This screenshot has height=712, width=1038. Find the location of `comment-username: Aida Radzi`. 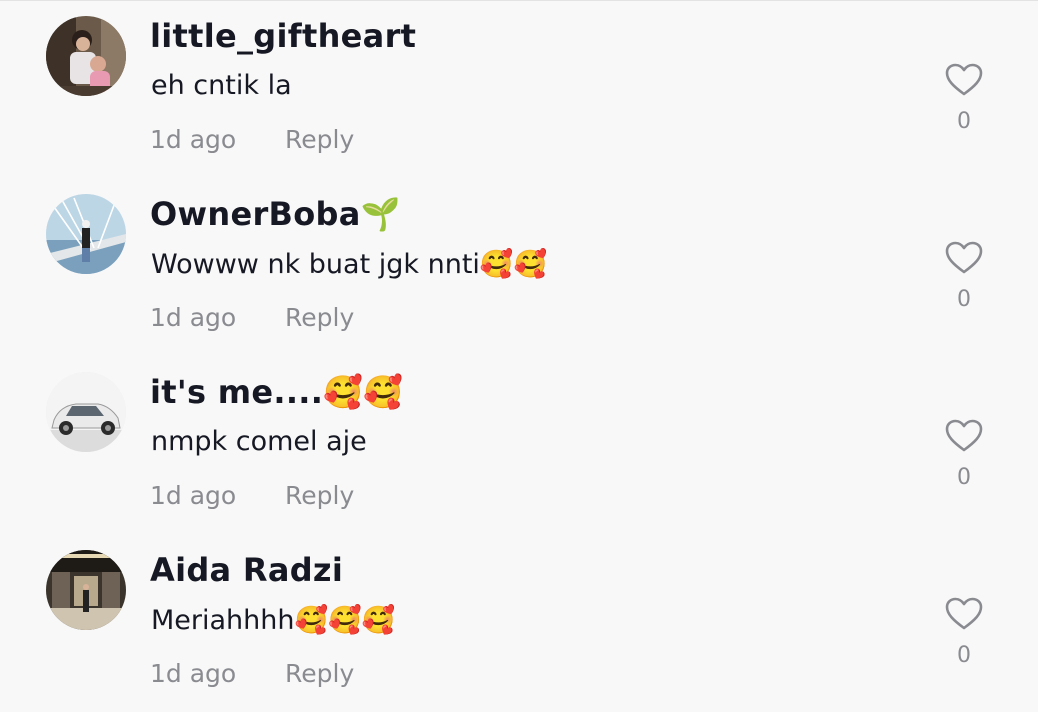

comment-username: Aida Radzi is located at coordinates (246, 570).